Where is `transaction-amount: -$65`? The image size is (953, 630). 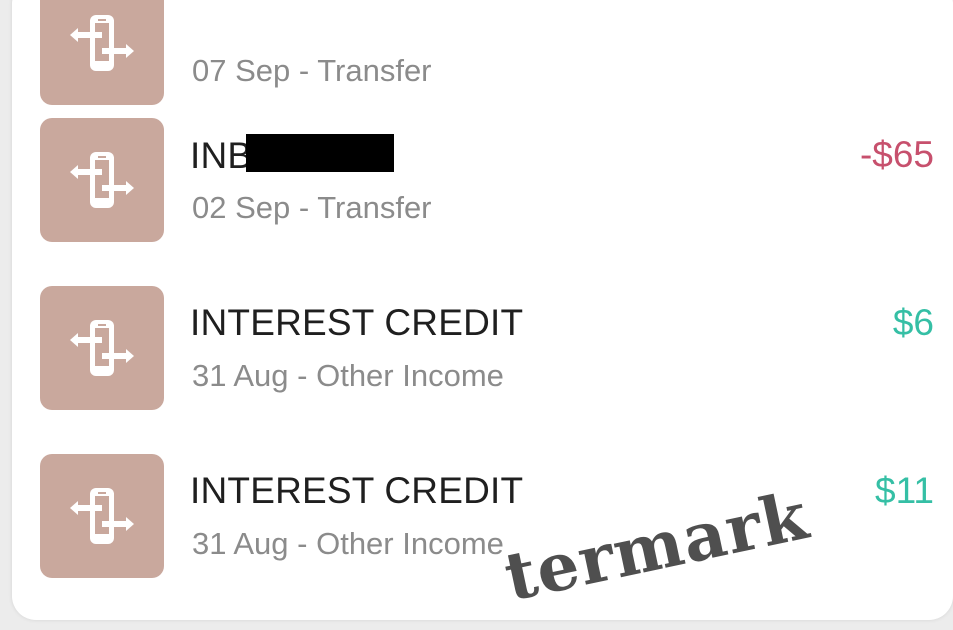
transaction-amount: -$65 is located at coordinates (896, 154).